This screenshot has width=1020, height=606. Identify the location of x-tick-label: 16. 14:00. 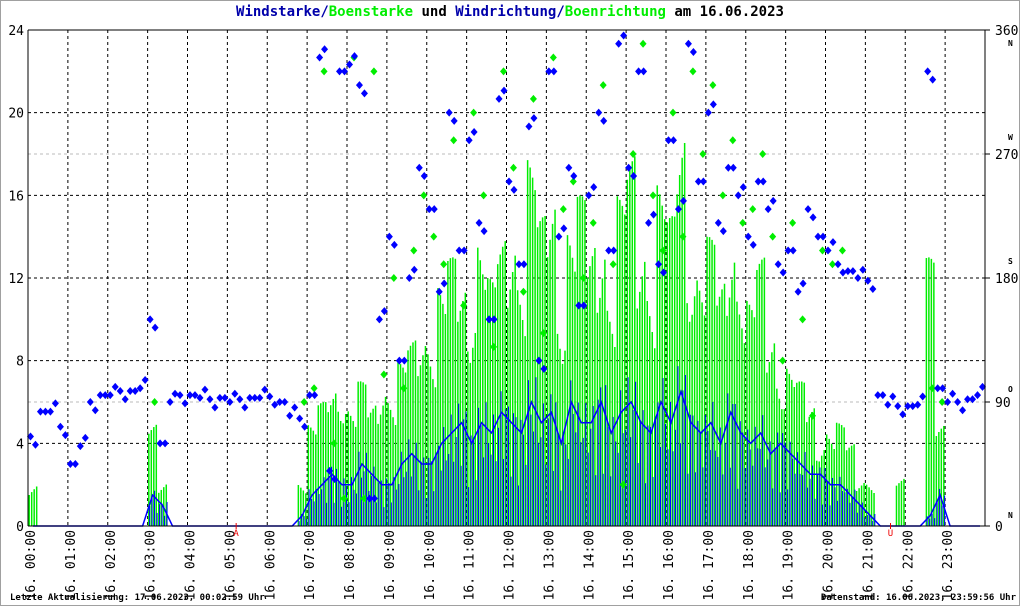
(589, 565).